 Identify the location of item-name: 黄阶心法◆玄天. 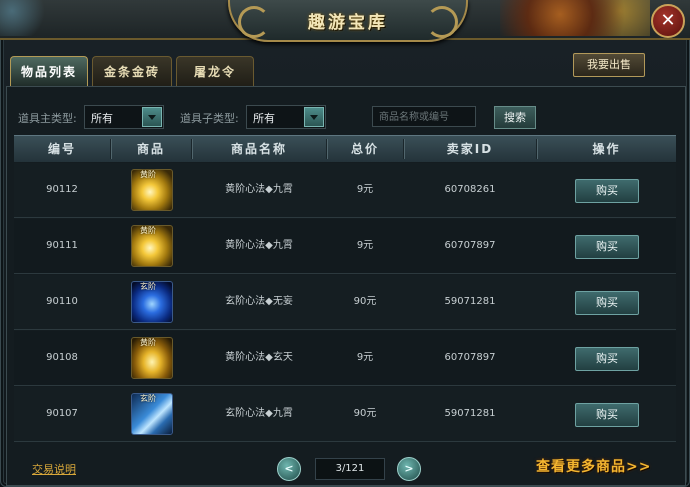
(259, 357).